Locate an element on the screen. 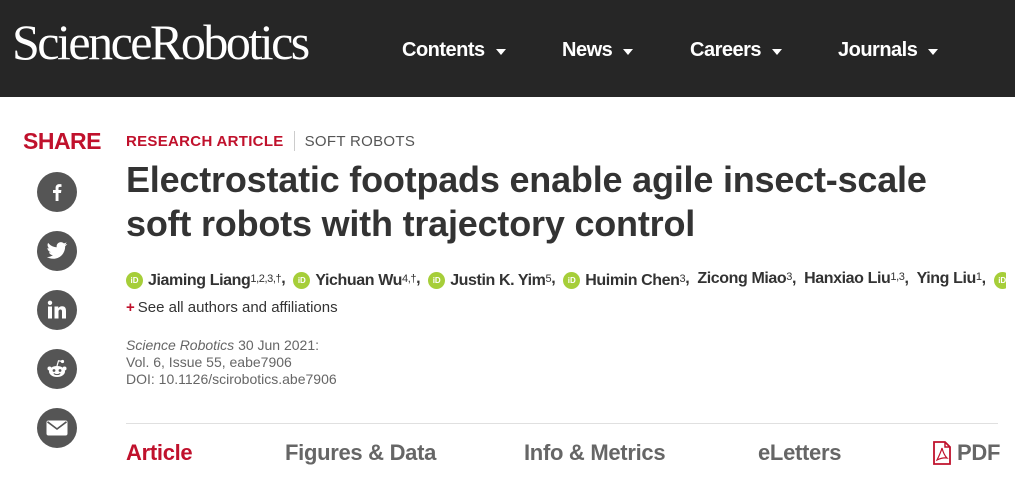  plus-icon: + is located at coordinates (130, 307).